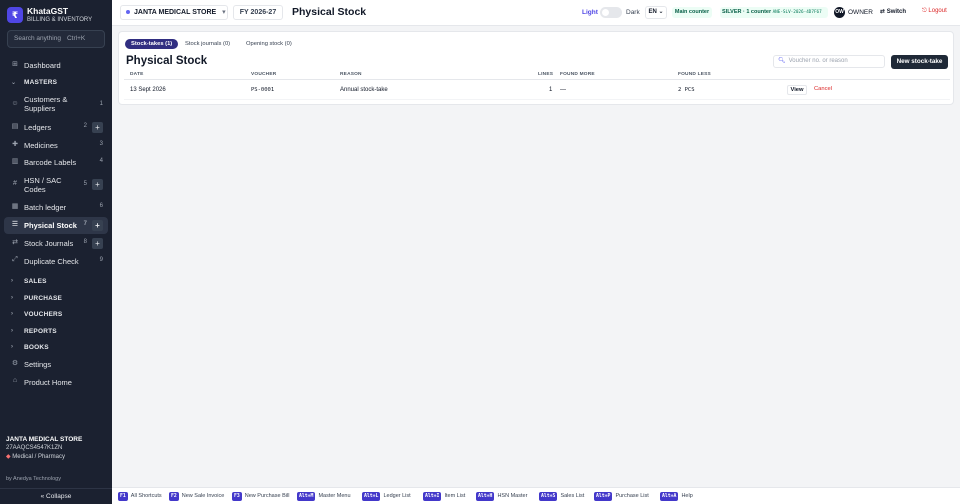 This screenshot has height=504, width=960. I want to click on voucher-search-input: 🔍︎ Voucher no. or reason, so click(829, 61).